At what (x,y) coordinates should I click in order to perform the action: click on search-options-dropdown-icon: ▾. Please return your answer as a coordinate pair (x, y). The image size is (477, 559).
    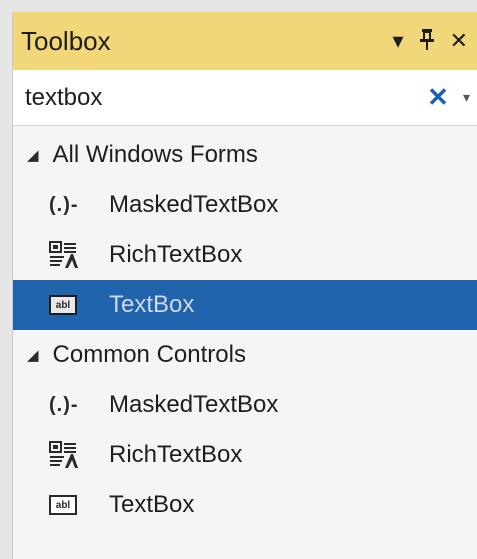
    Looking at the image, I should click on (466, 97).